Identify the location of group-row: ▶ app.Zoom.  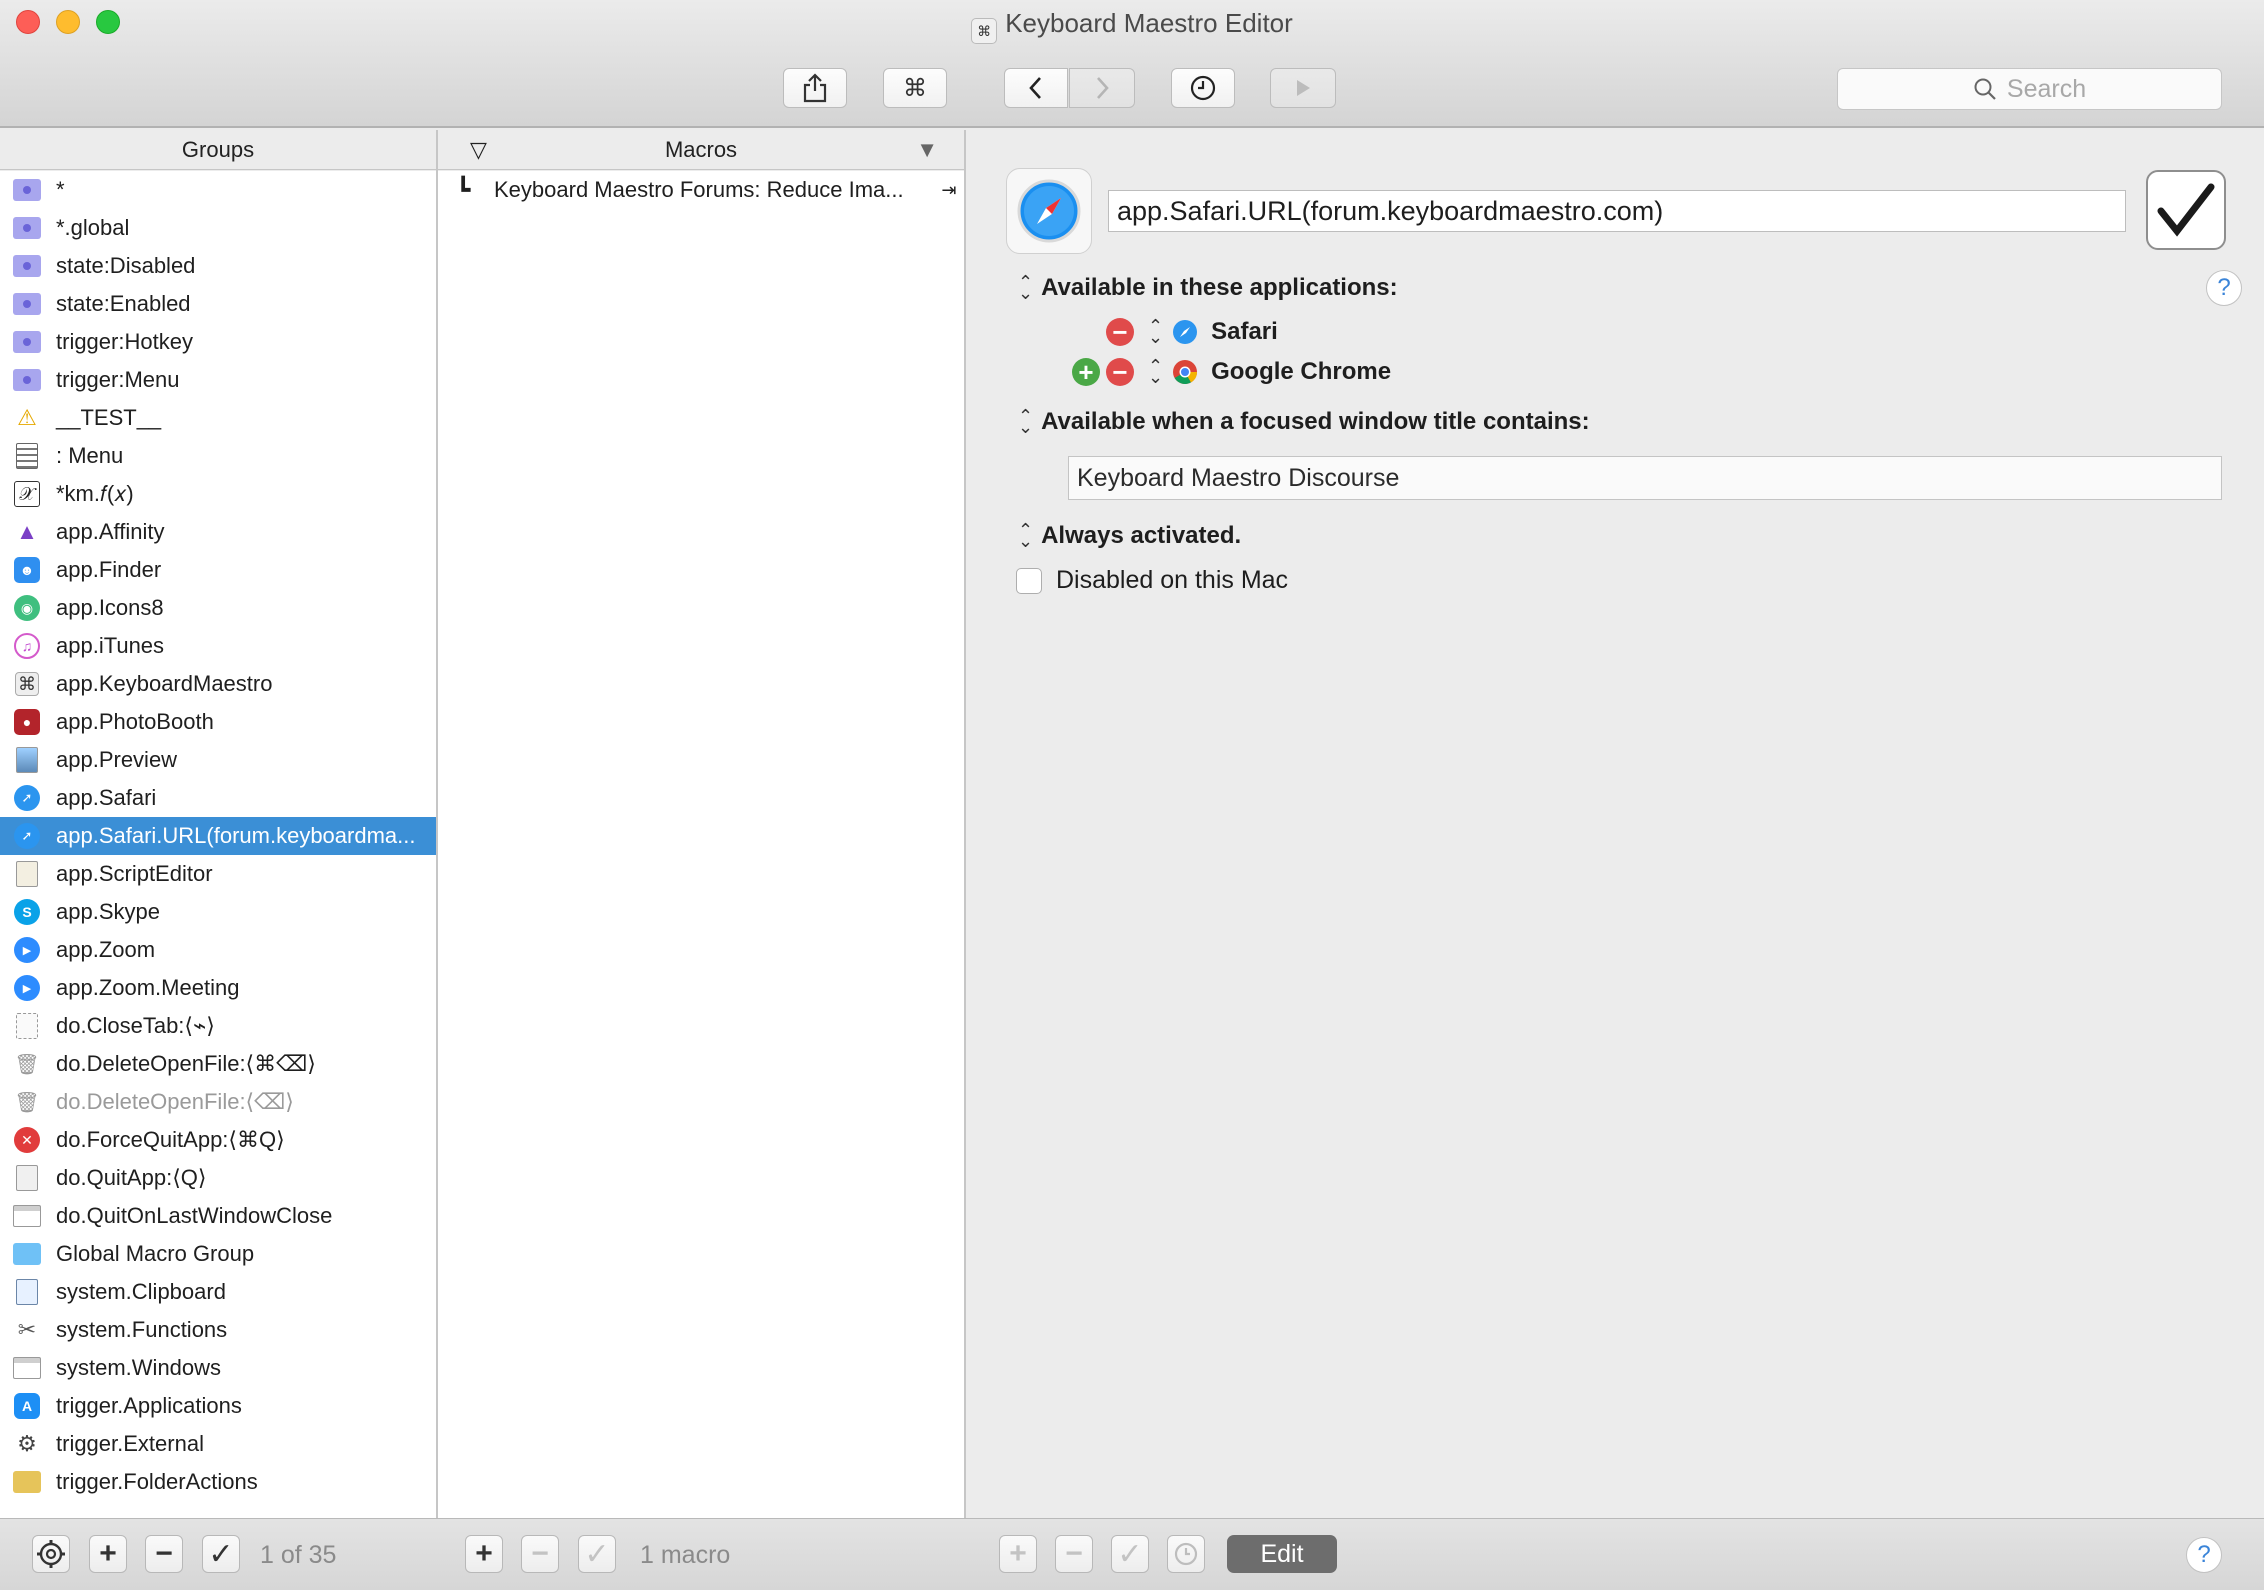
(218, 950).